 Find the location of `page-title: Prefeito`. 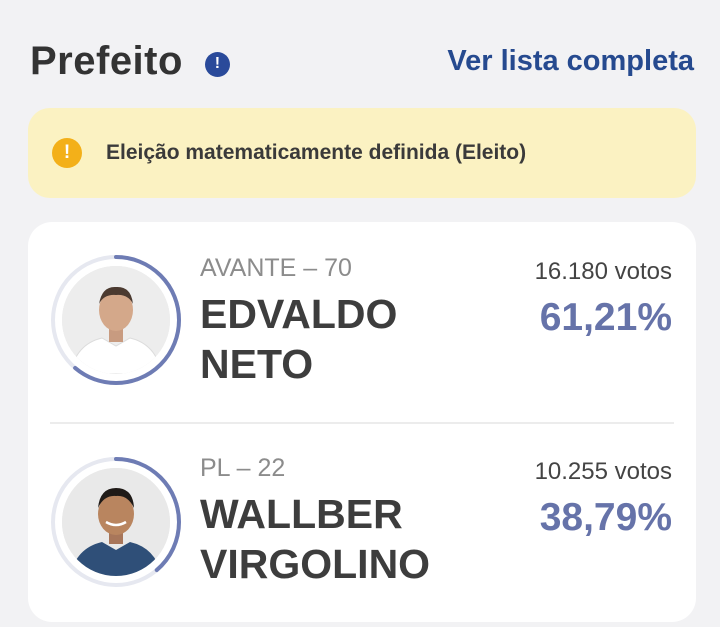

page-title: Prefeito is located at coordinates (106, 60).